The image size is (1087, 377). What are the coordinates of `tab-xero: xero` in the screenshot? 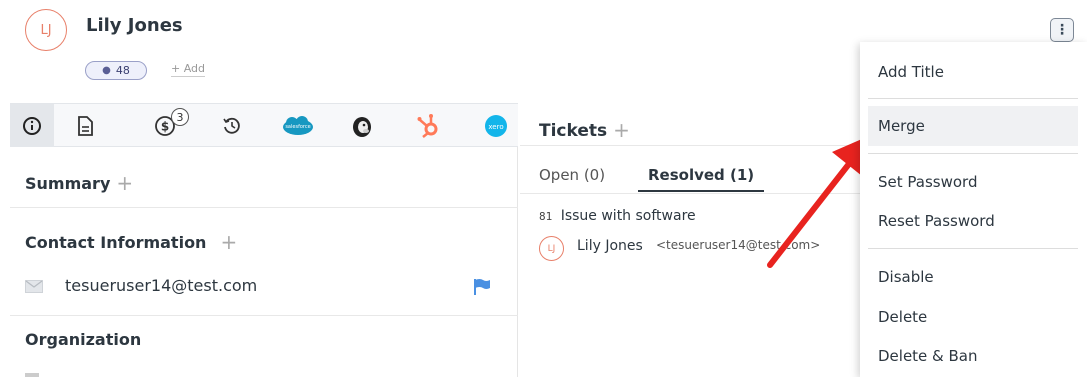 It's located at (496, 125).